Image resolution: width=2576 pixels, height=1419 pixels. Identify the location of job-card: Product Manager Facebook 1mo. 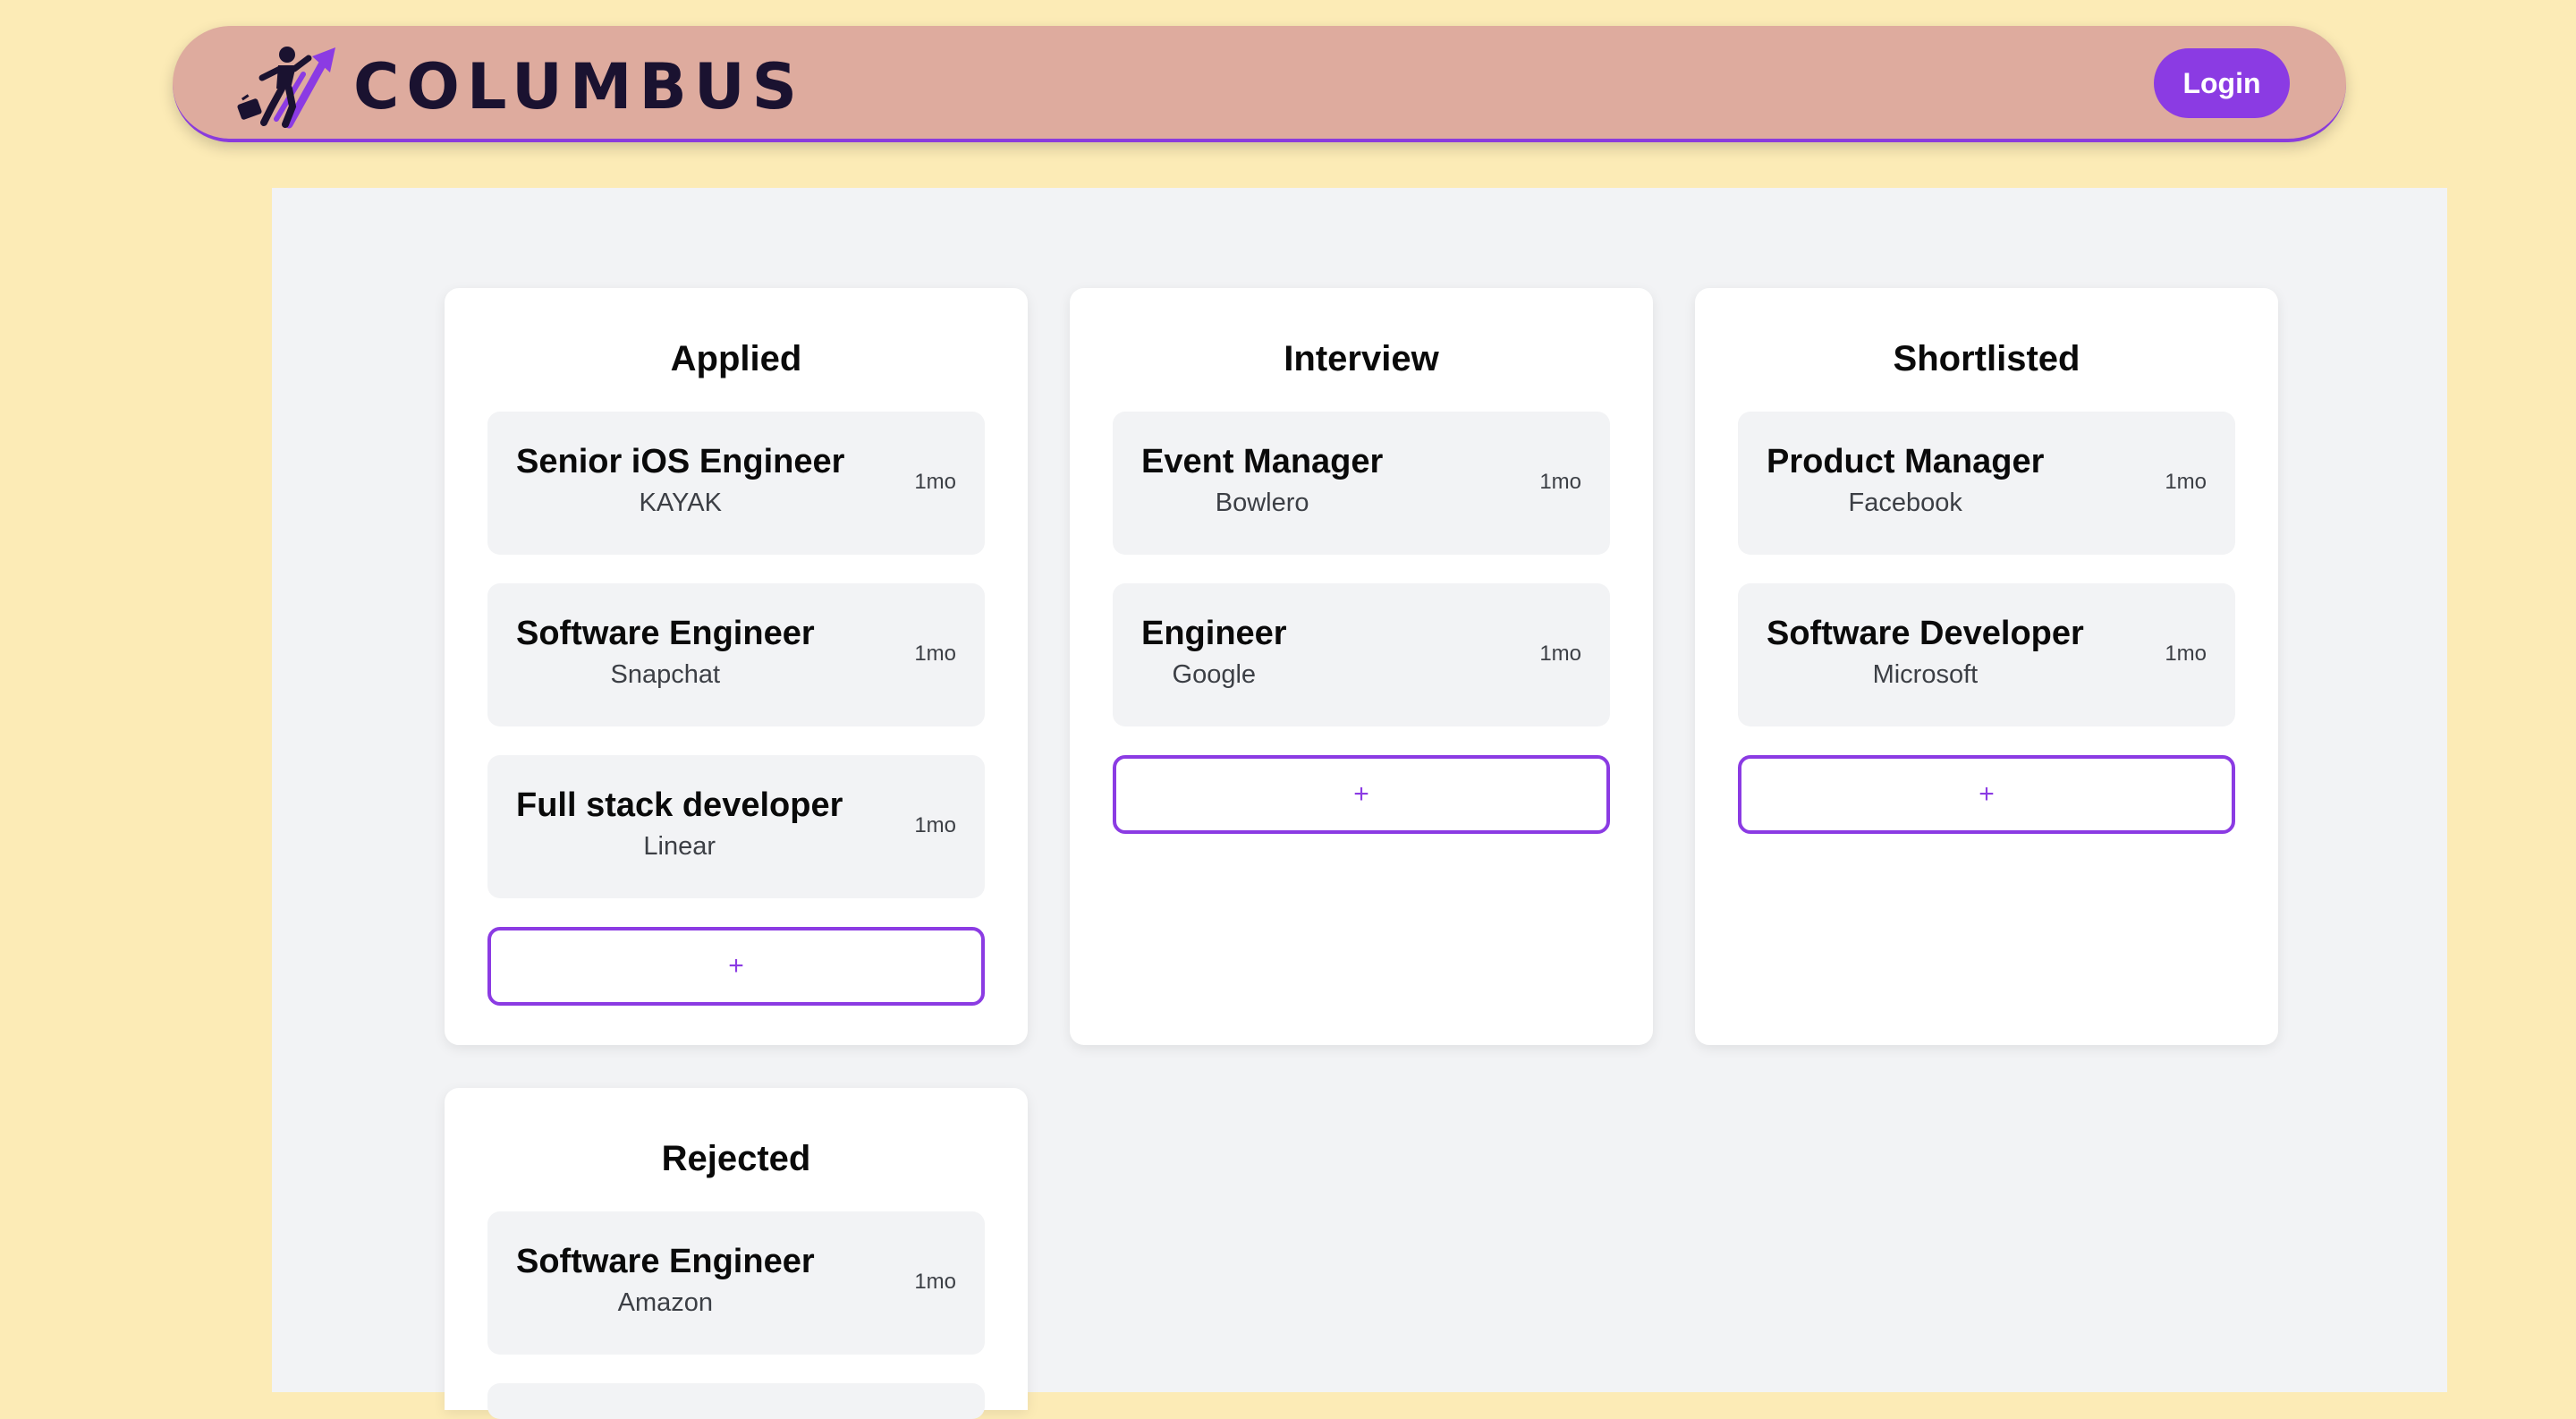
(1986, 483).